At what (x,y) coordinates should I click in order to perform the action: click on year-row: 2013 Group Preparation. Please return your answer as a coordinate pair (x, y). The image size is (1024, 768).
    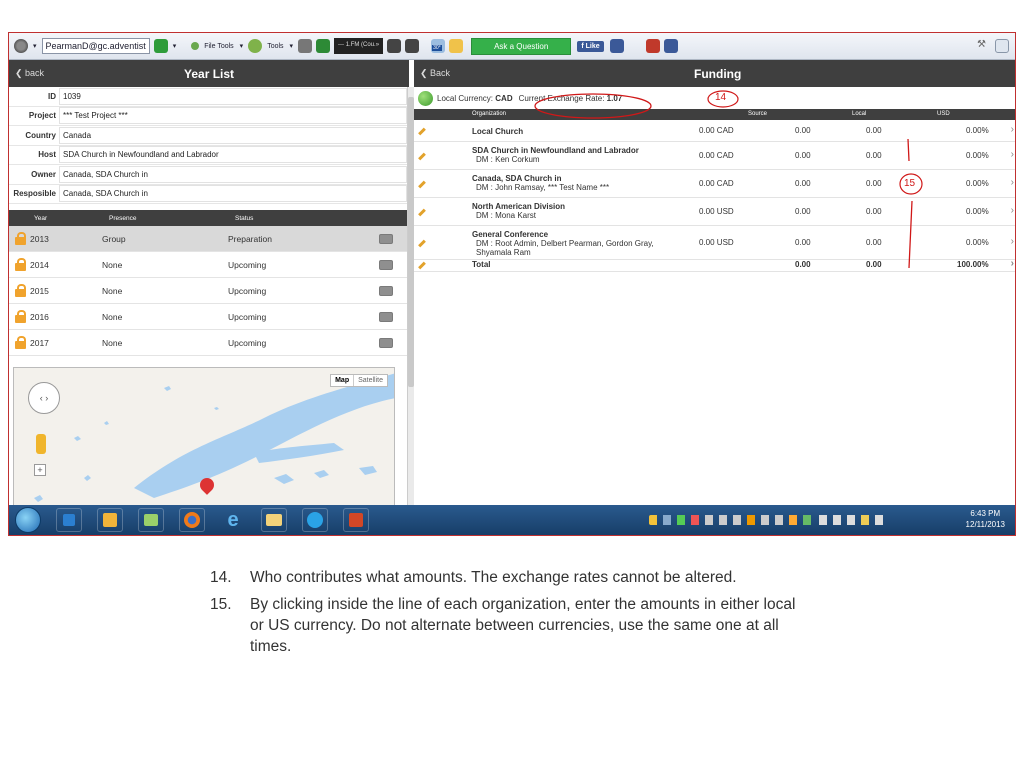
    Looking at the image, I should click on (208, 239).